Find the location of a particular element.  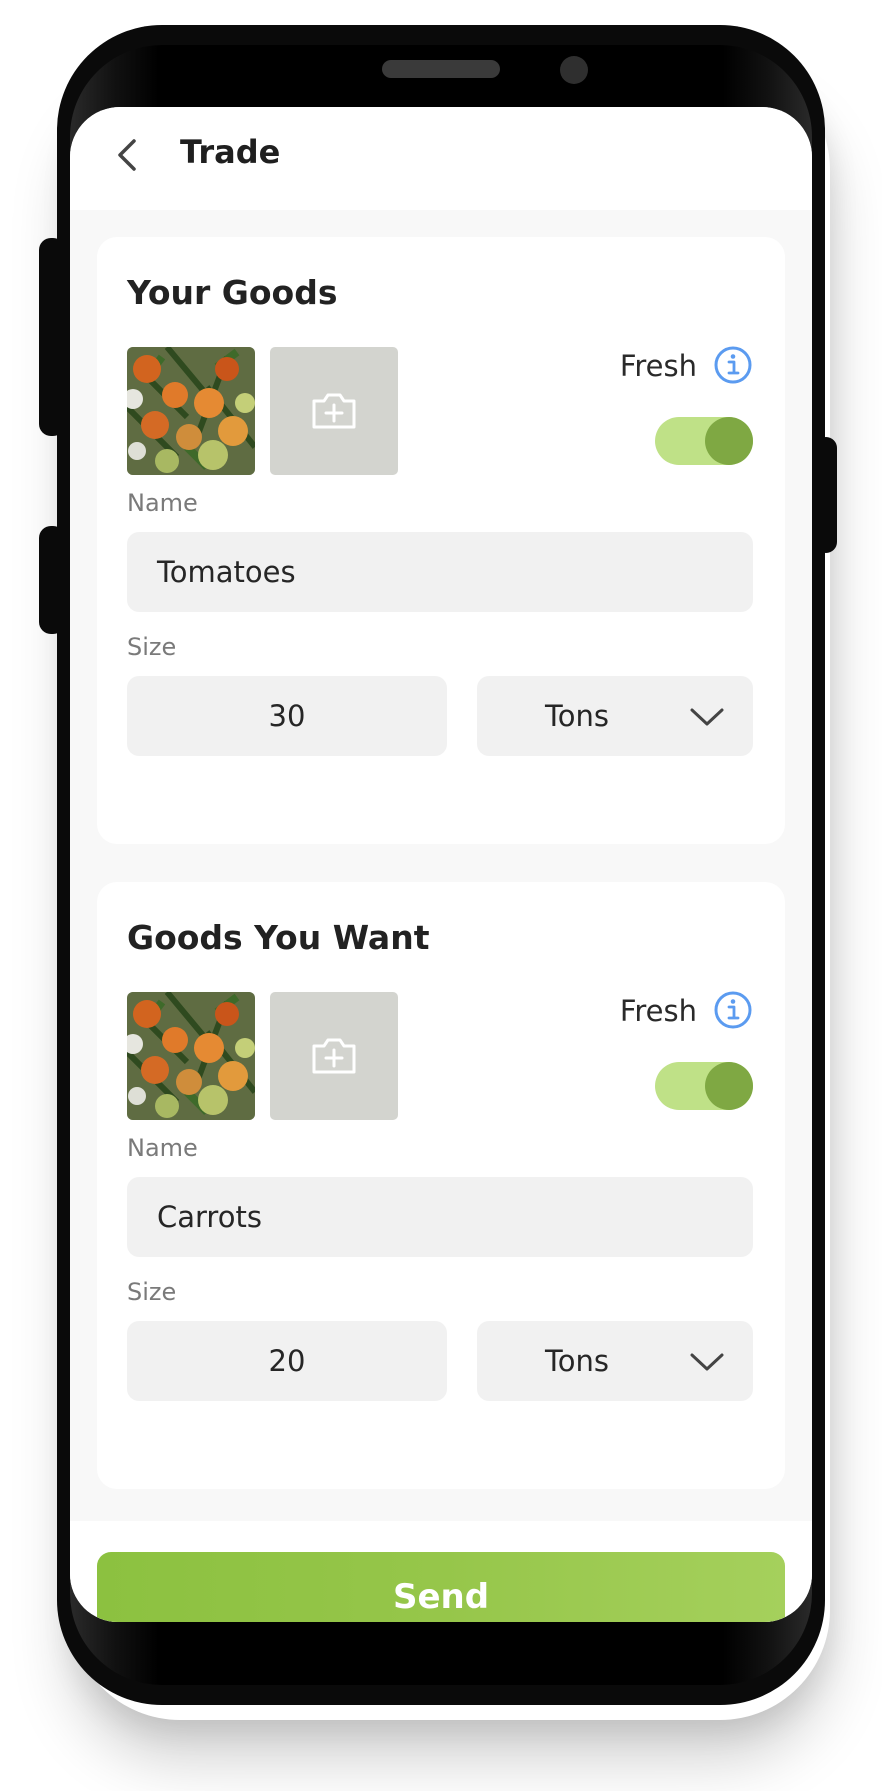

card-title: Goods You Want is located at coordinates (278, 937).